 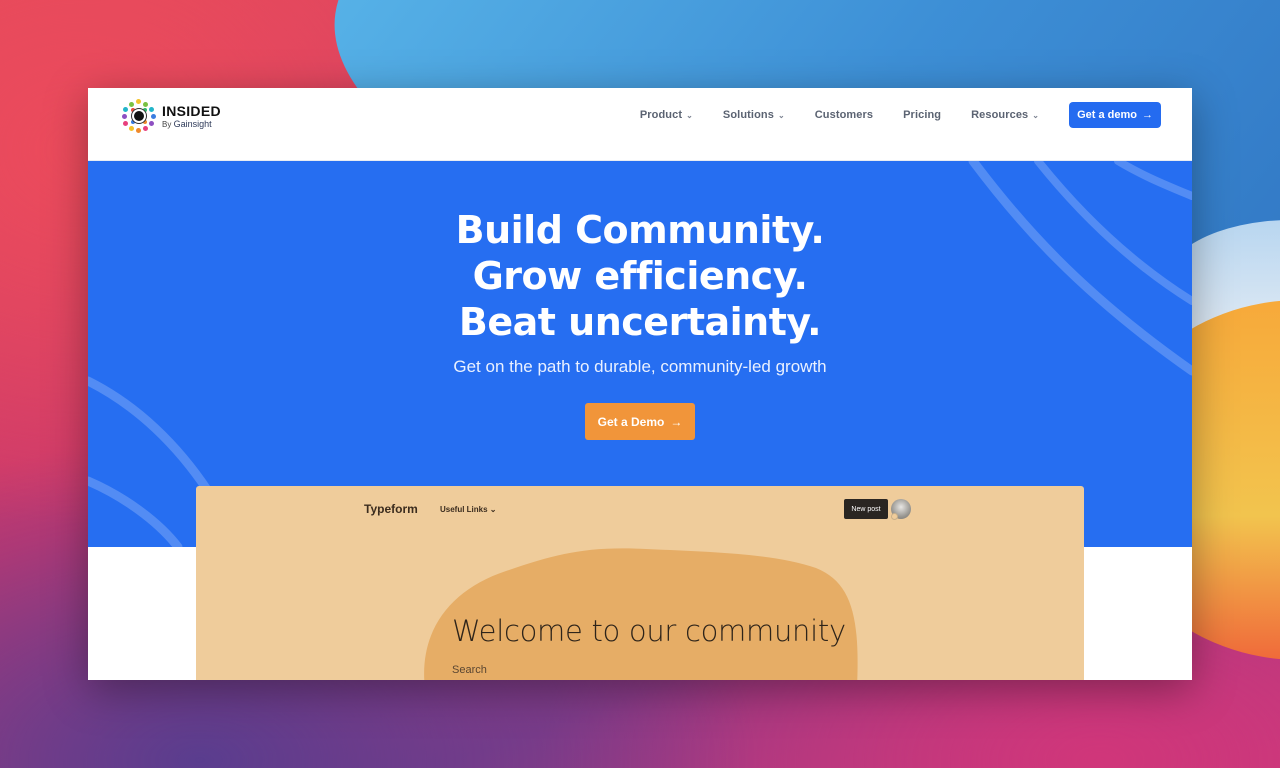 What do you see at coordinates (1005, 115) in the screenshot?
I see `nav-item-resources: Resources ⌄` at bounding box center [1005, 115].